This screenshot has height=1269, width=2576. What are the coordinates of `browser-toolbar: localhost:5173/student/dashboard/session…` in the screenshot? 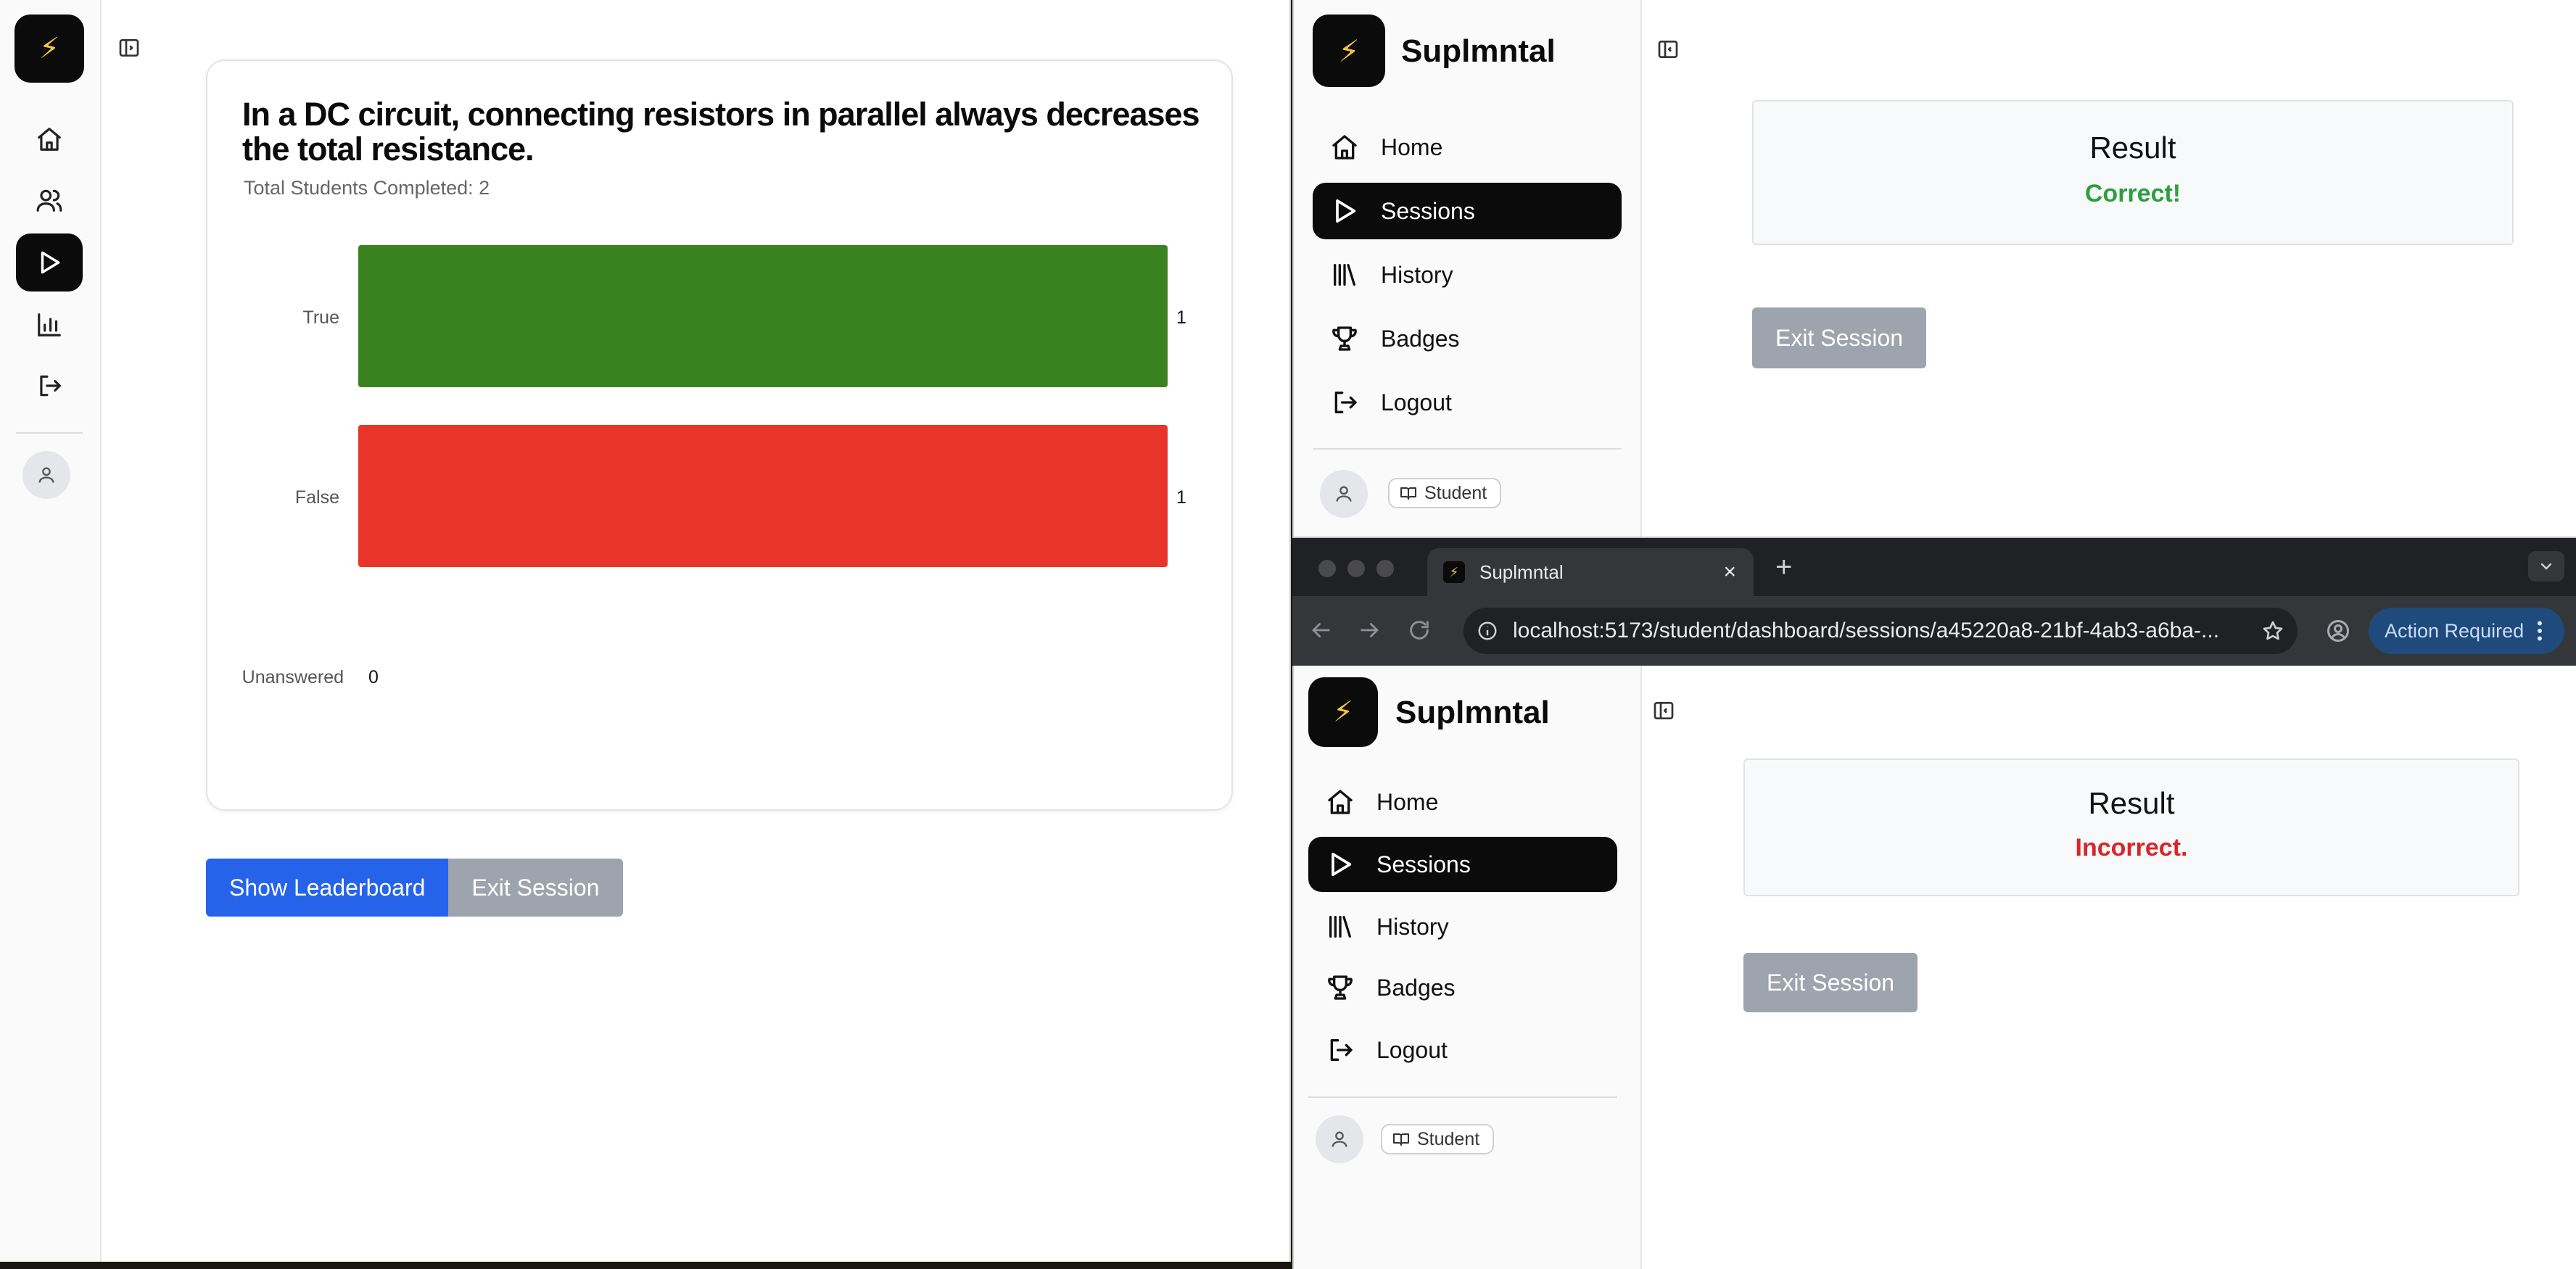 It's located at (1934, 631).